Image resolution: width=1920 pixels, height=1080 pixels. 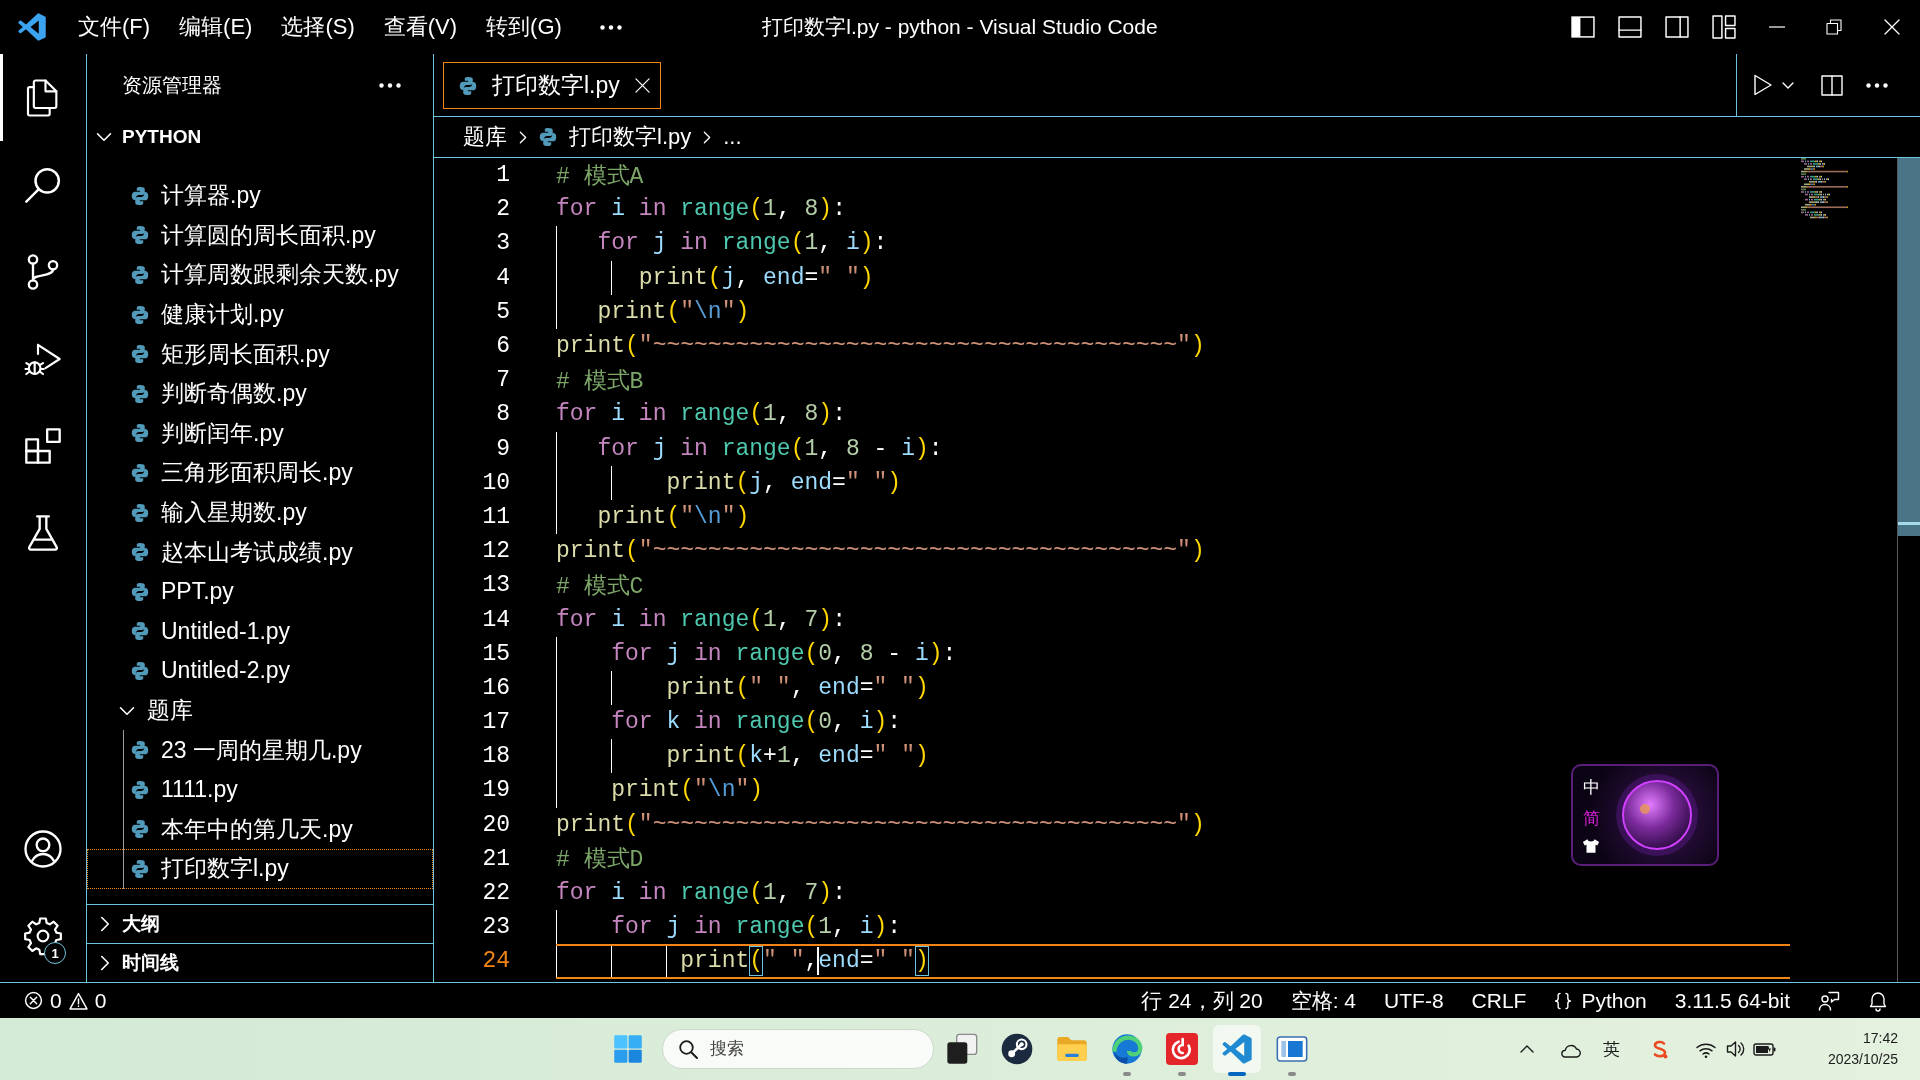 What do you see at coordinates (33, 1000) in the screenshot?
I see `error-icon` at bounding box center [33, 1000].